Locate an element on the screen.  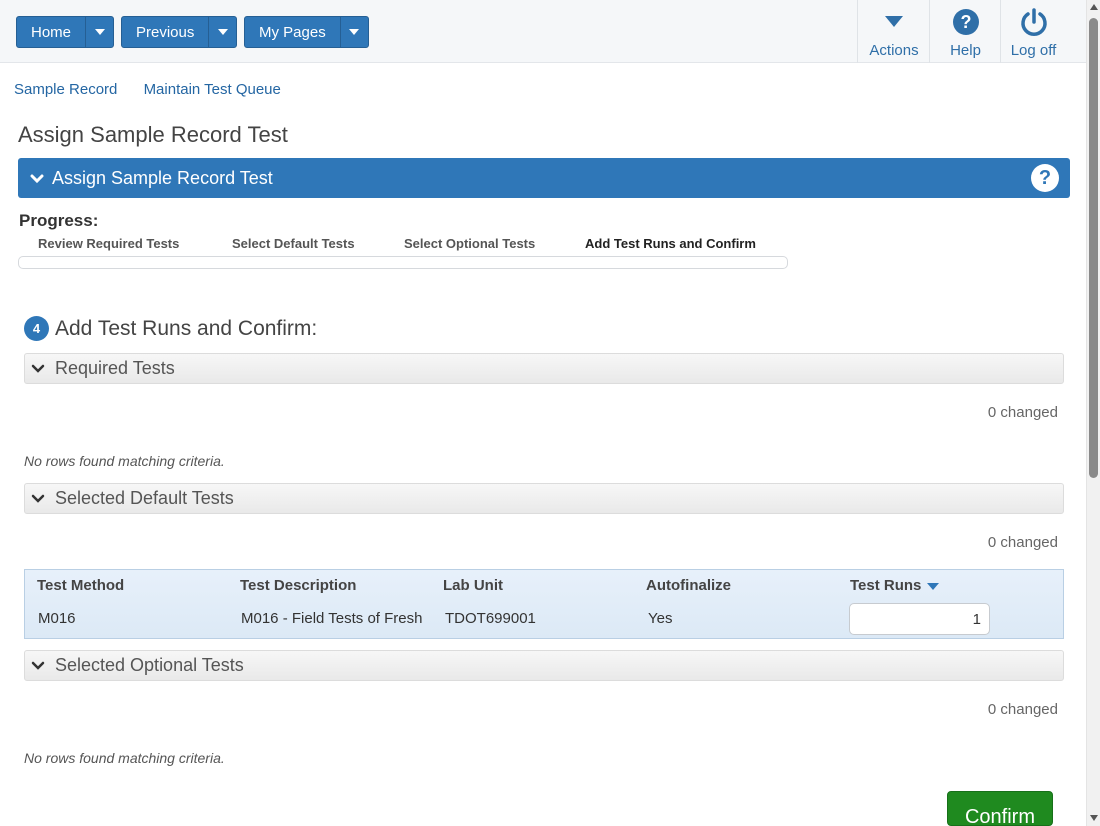
progress-bar is located at coordinates (403, 262).